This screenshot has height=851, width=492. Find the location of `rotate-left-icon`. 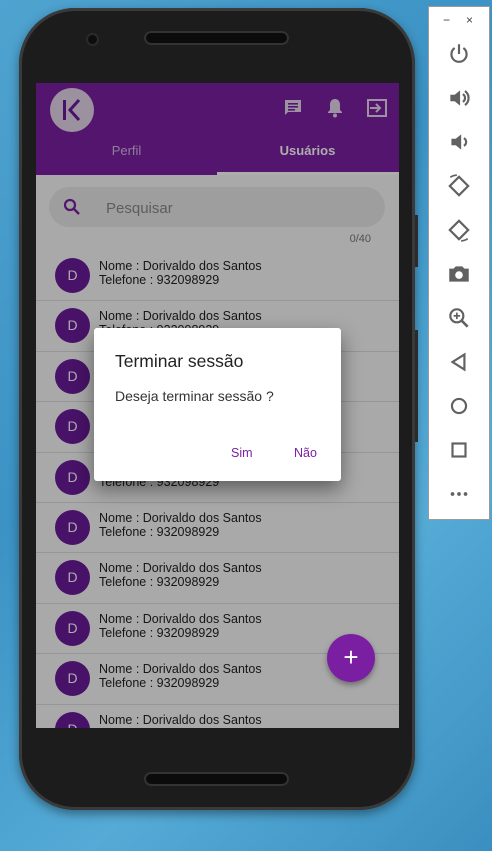

rotate-left-icon is located at coordinates (459, 186).